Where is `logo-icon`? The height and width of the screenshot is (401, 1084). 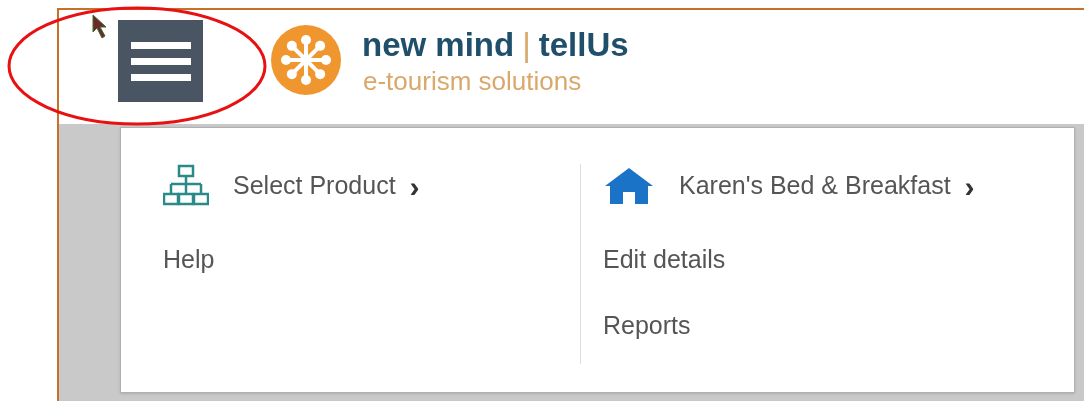
logo-icon is located at coordinates (306, 60).